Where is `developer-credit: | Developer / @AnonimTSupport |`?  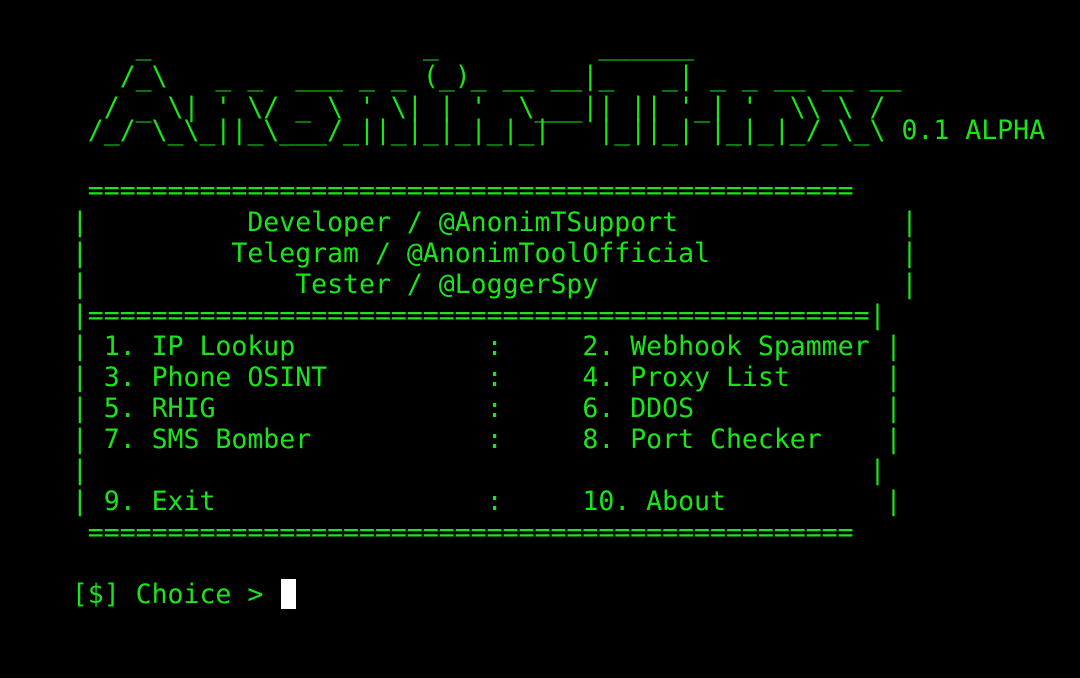 developer-credit: | Developer / @AnonimTSupport | is located at coordinates (494, 222).